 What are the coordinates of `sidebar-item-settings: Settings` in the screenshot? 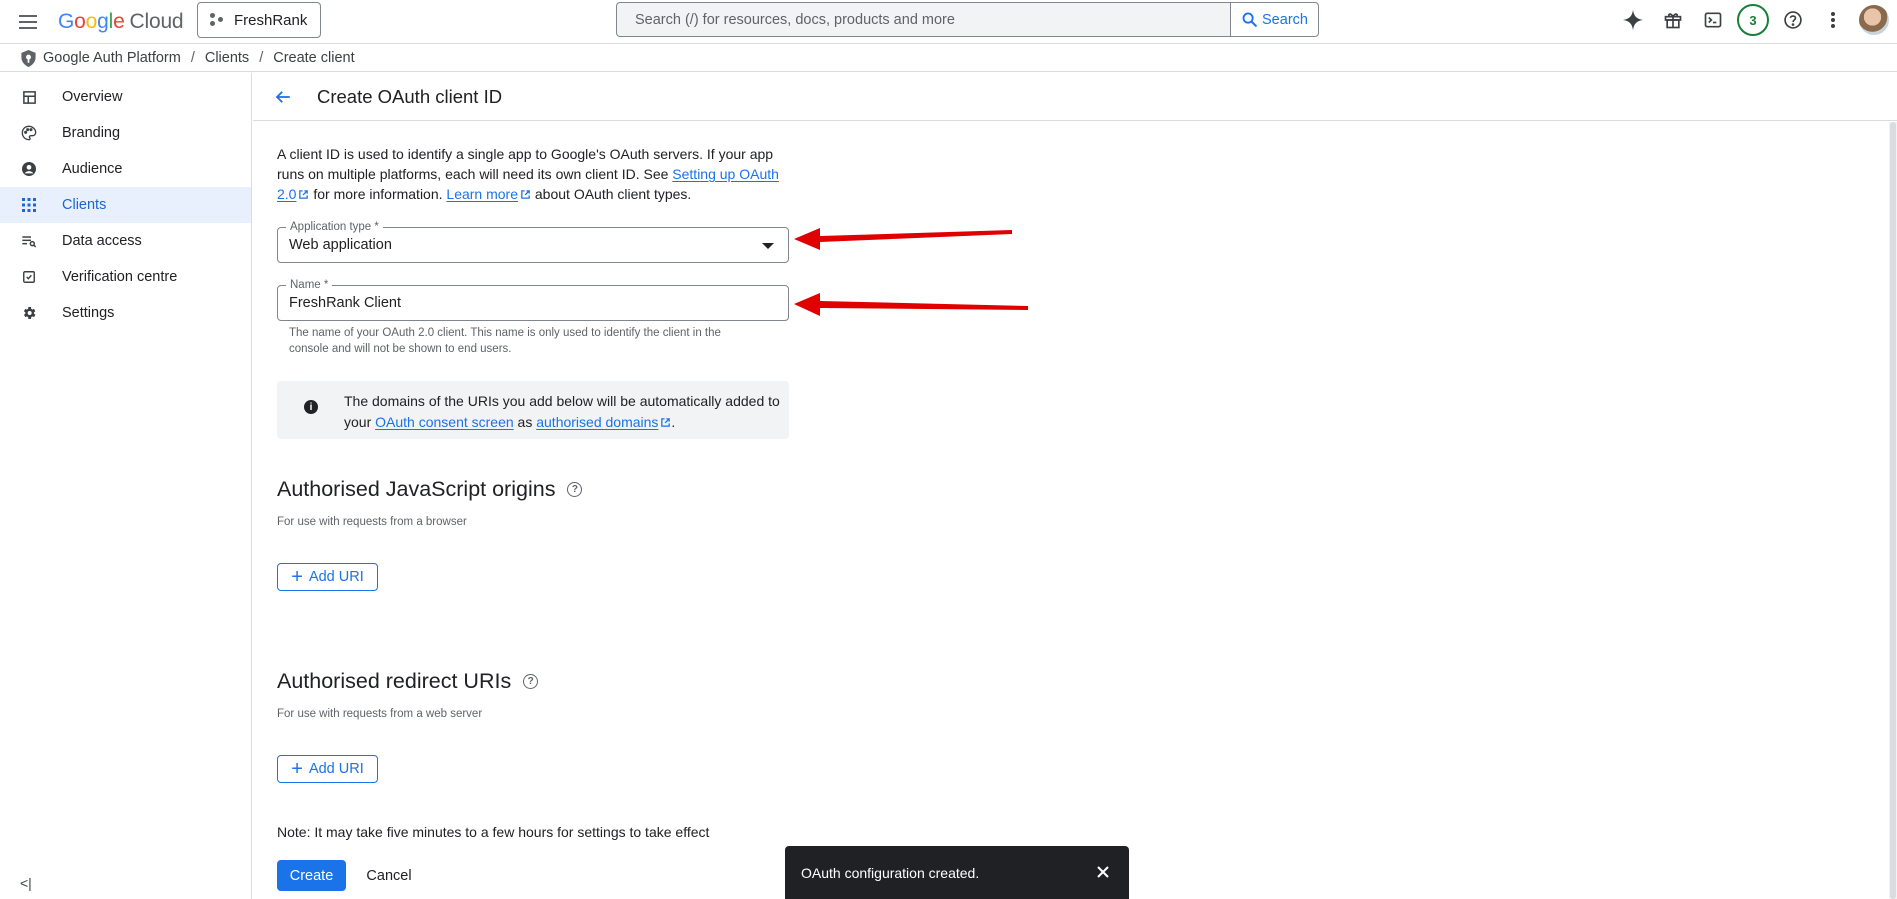 It's located at (125, 313).